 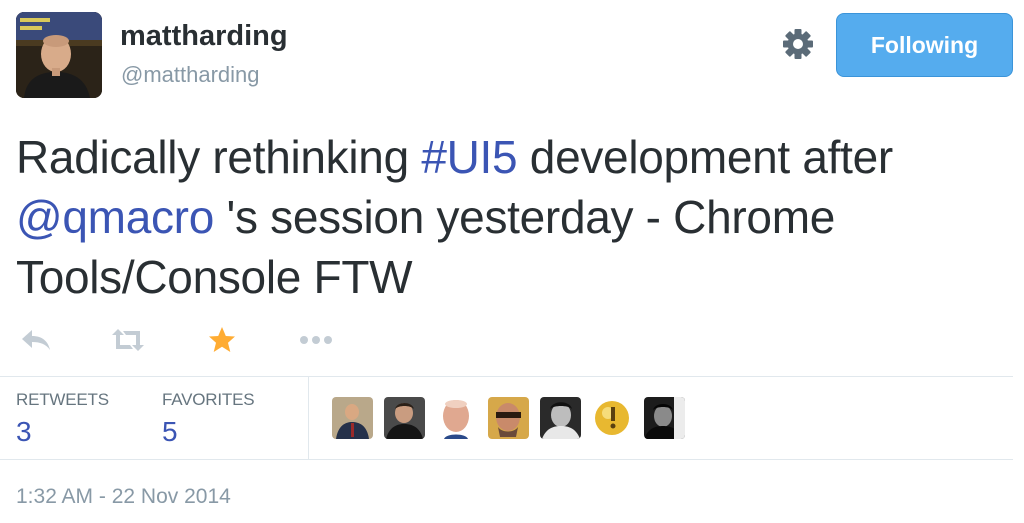 I want to click on screen-name: @mattharding, so click(x=190, y=75).